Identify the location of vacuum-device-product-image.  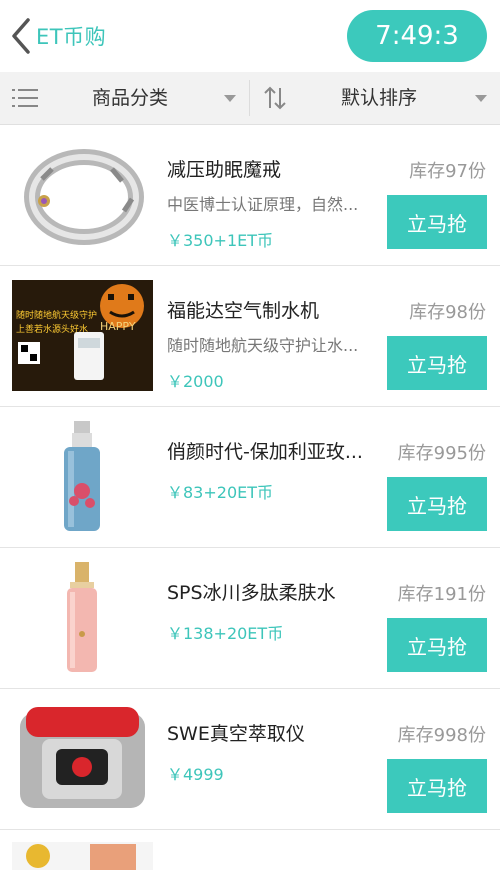
(82, 758).